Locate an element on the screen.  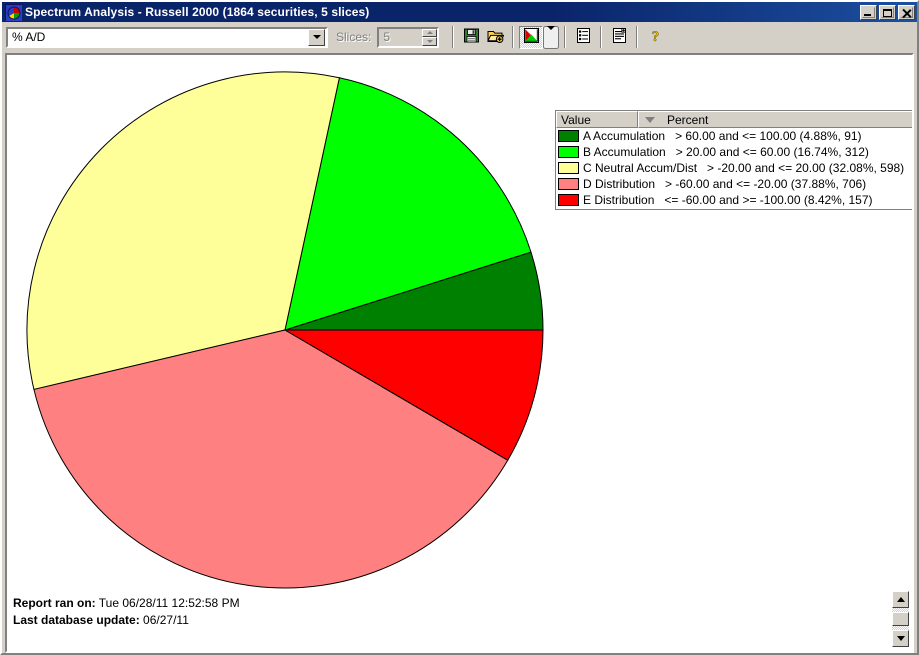
save-button is located at coordinates (471, 37).